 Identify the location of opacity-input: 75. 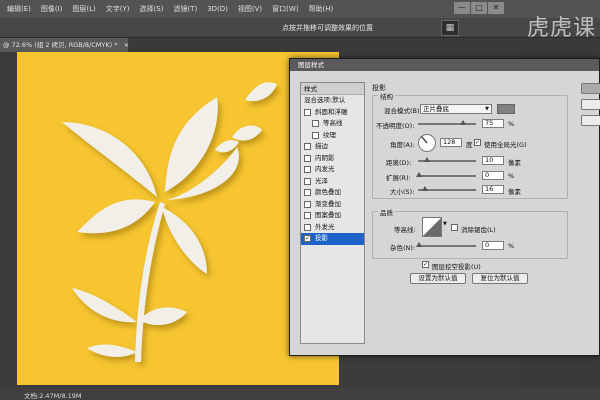
(493, 123).